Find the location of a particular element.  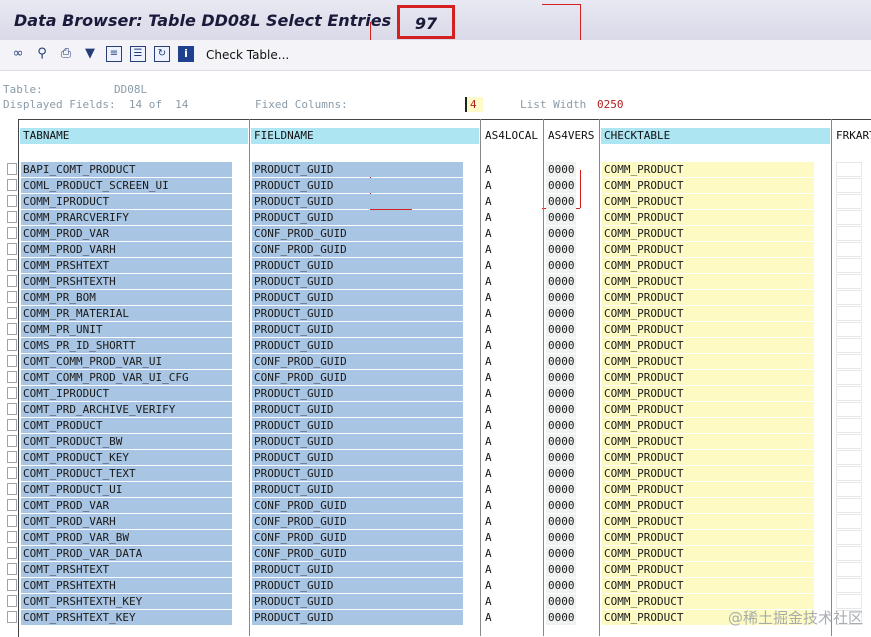

cell-tabname: COMT_PRD_ARCHIVE_VERIFY is located at coordinates (126, 409).